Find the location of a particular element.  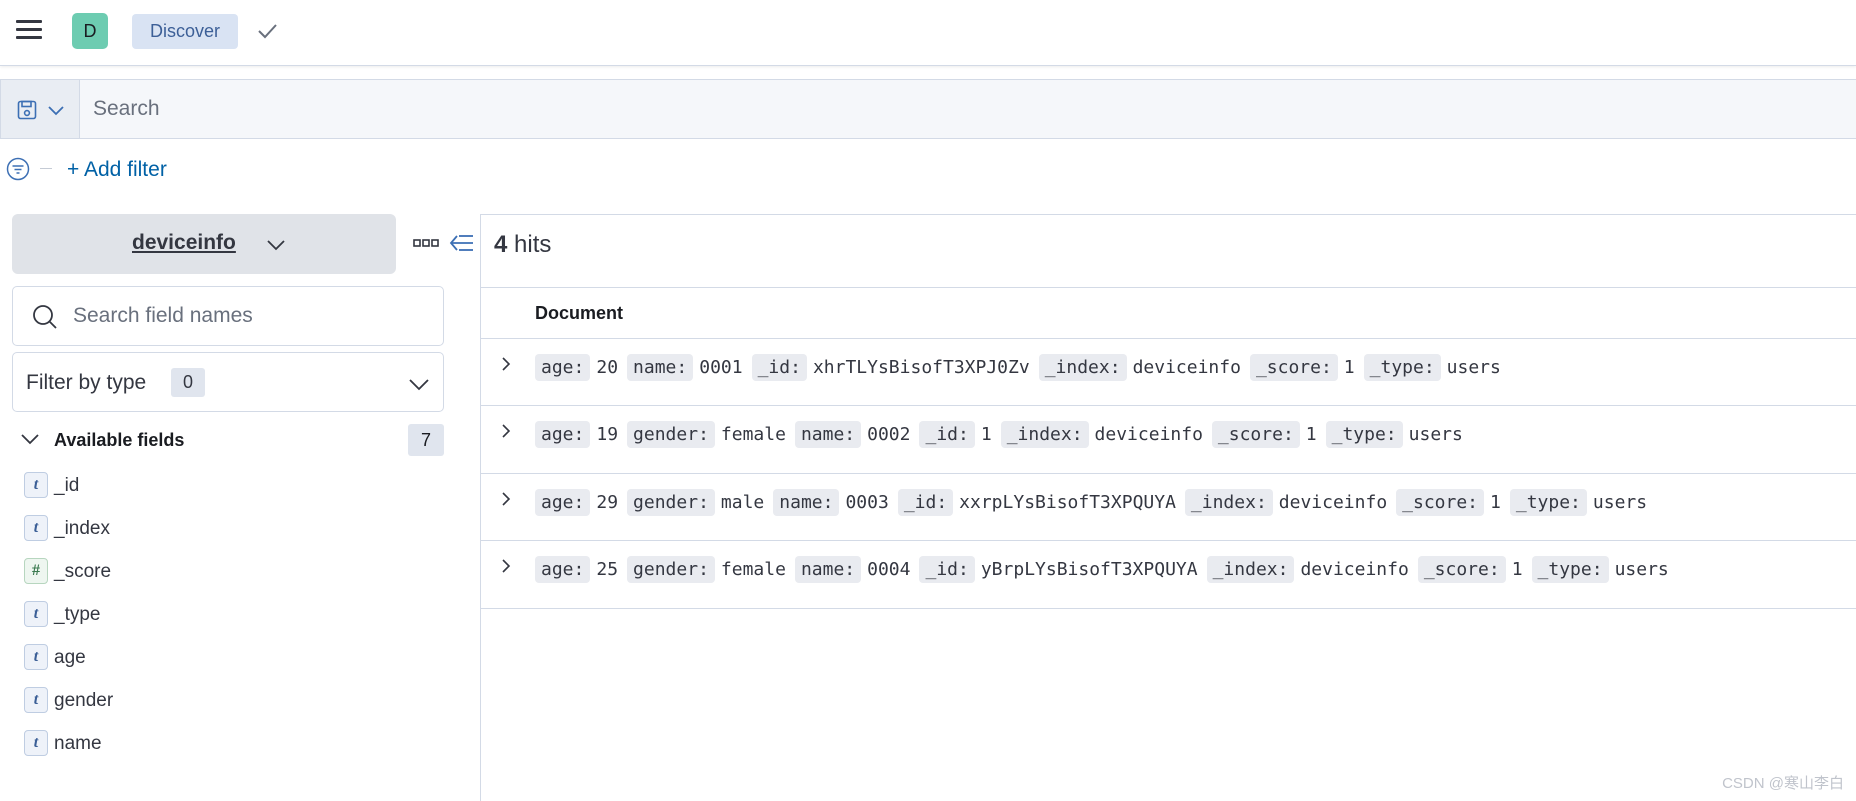

index-pattern-picker: deviceinfo is located at coordinates (204, 244).